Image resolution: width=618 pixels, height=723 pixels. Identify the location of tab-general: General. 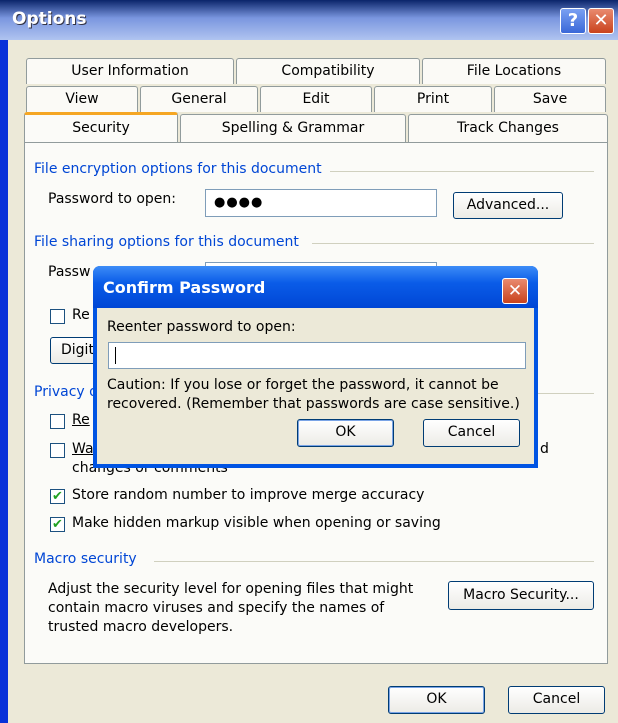
(199, 99).